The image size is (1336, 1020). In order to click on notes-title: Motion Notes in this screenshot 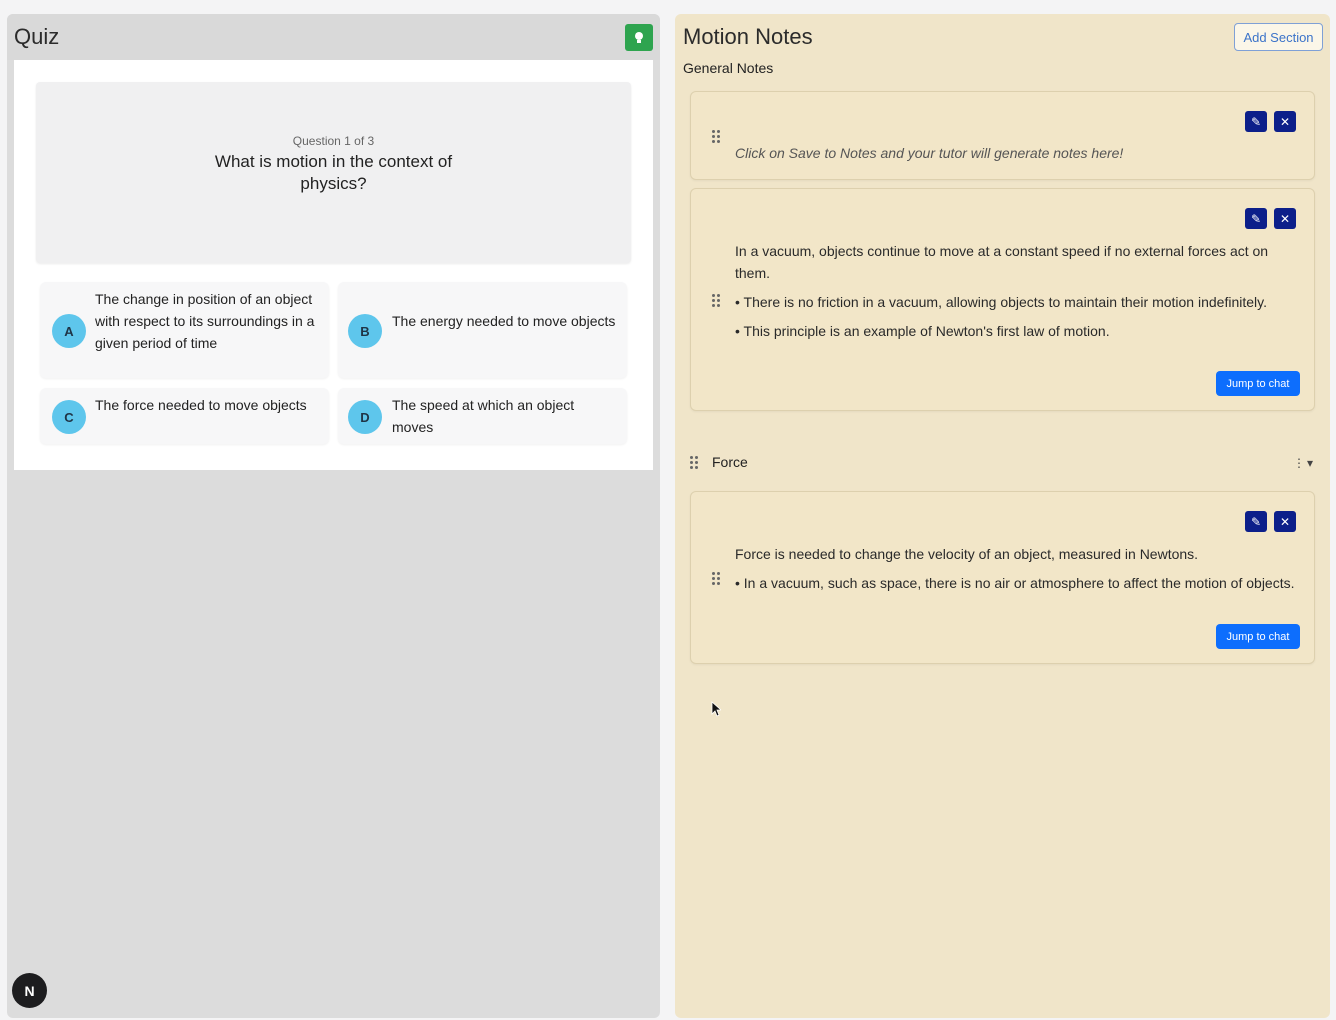, I will do `click(748, 36)`.